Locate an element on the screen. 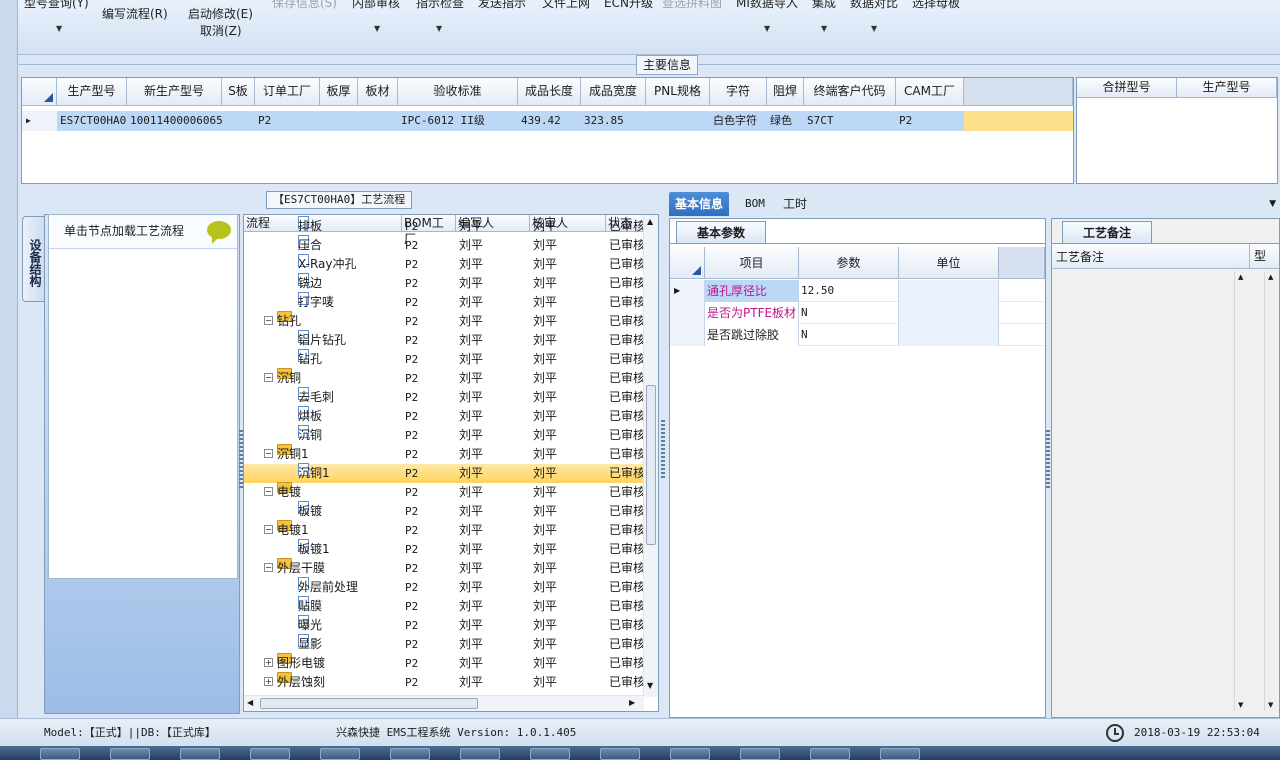 The image size is (1280, 760). tree-node: − 电镀1 is located at coordinates (286, 530).